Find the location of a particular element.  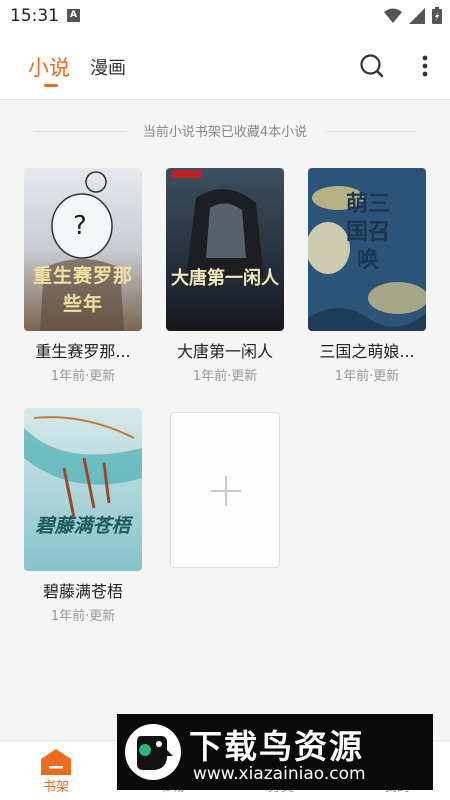

book-cover: 萌三国召唤 is located at coordinates (367, 249).